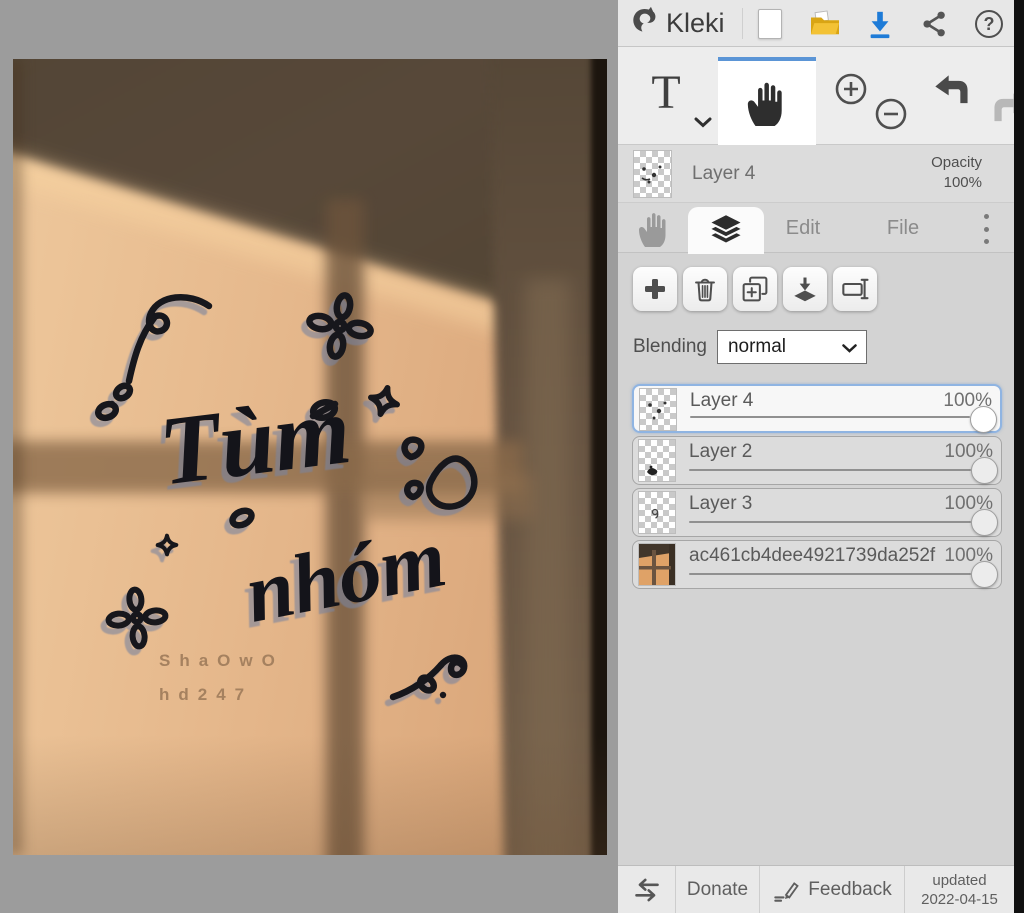 Image resolution: width=1024 pixels, height=913 pixels. What do you see at coordinates (817, 408) in the screenshot?
I see `layer-row-layer4: Layer 4 100%` at bounding box center [817, 408].